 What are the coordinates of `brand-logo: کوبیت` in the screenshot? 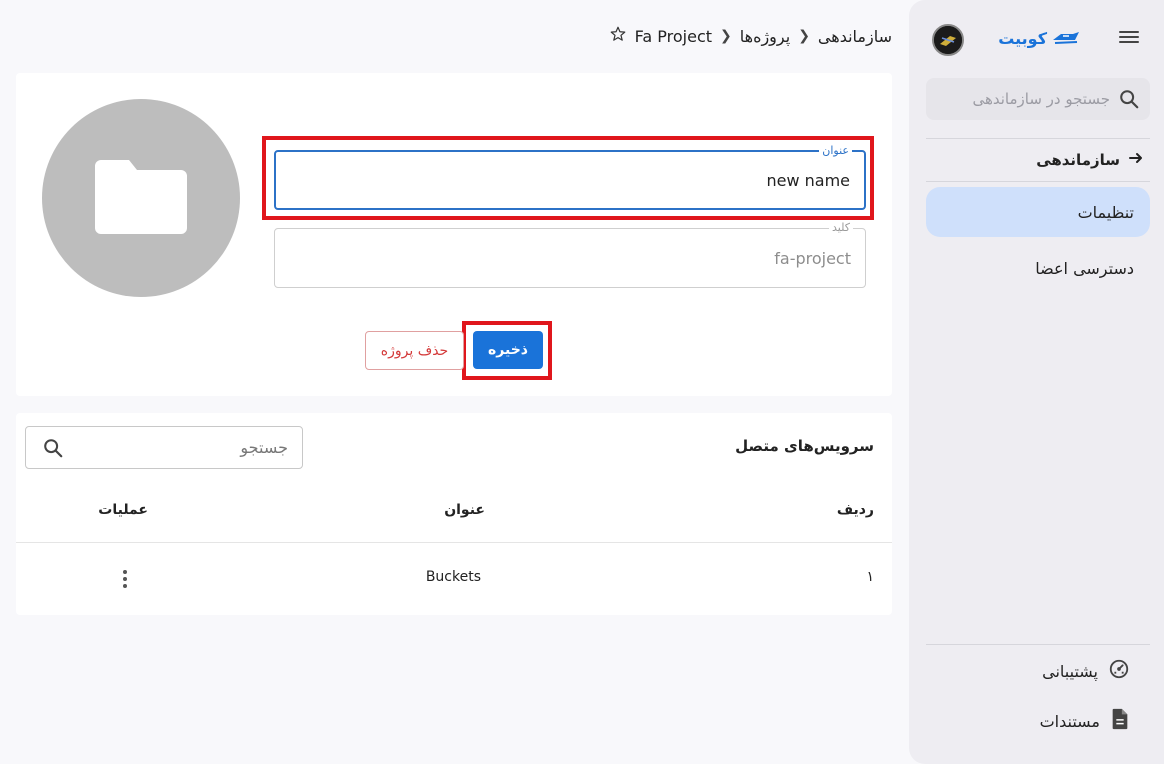 It's located at (1039, 38).